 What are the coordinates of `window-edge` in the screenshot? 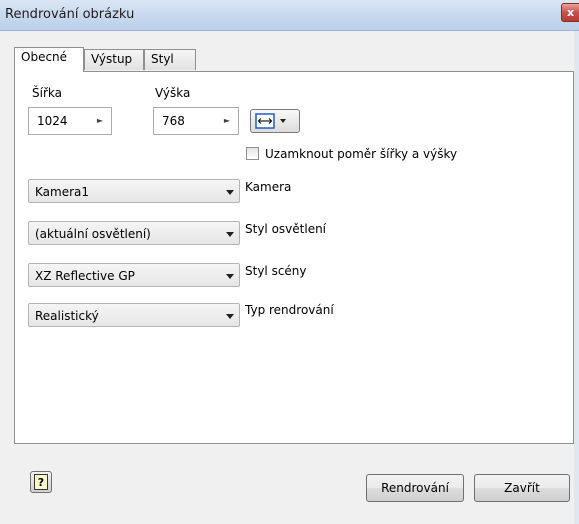 It's located at (576, 277).